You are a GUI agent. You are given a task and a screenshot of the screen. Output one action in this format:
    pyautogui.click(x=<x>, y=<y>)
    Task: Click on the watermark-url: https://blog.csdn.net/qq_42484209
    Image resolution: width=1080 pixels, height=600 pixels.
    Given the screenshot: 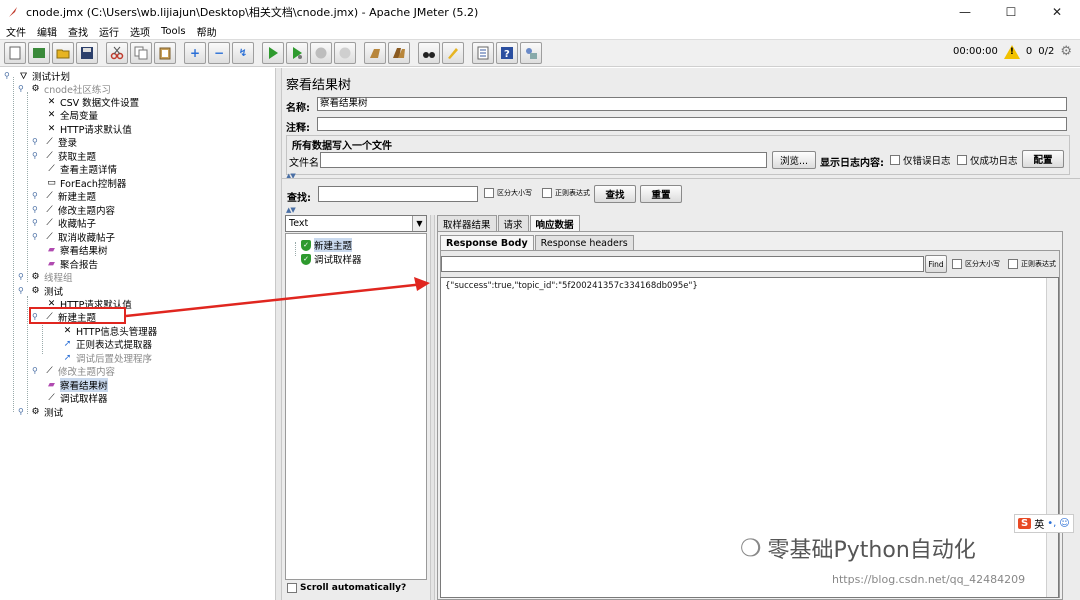 What is the action you would take?
    pyautogui.click(x=929, y=579)
    